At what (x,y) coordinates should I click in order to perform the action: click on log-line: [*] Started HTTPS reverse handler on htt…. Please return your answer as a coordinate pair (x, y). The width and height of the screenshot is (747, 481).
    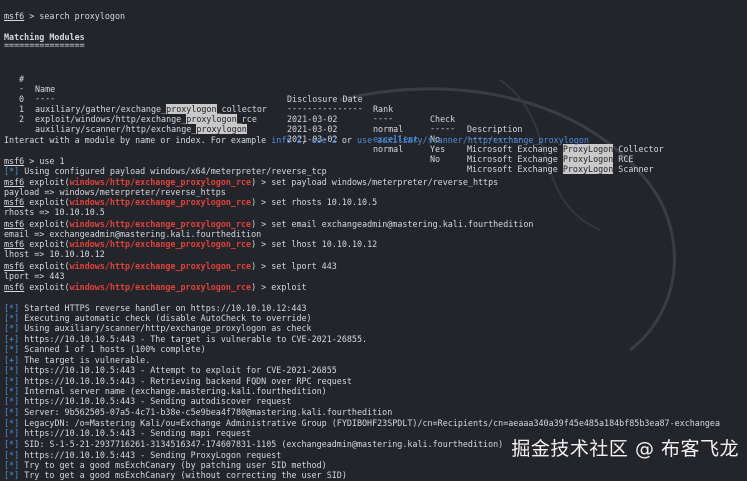
    Looking at the image, I should click on (155, 308).